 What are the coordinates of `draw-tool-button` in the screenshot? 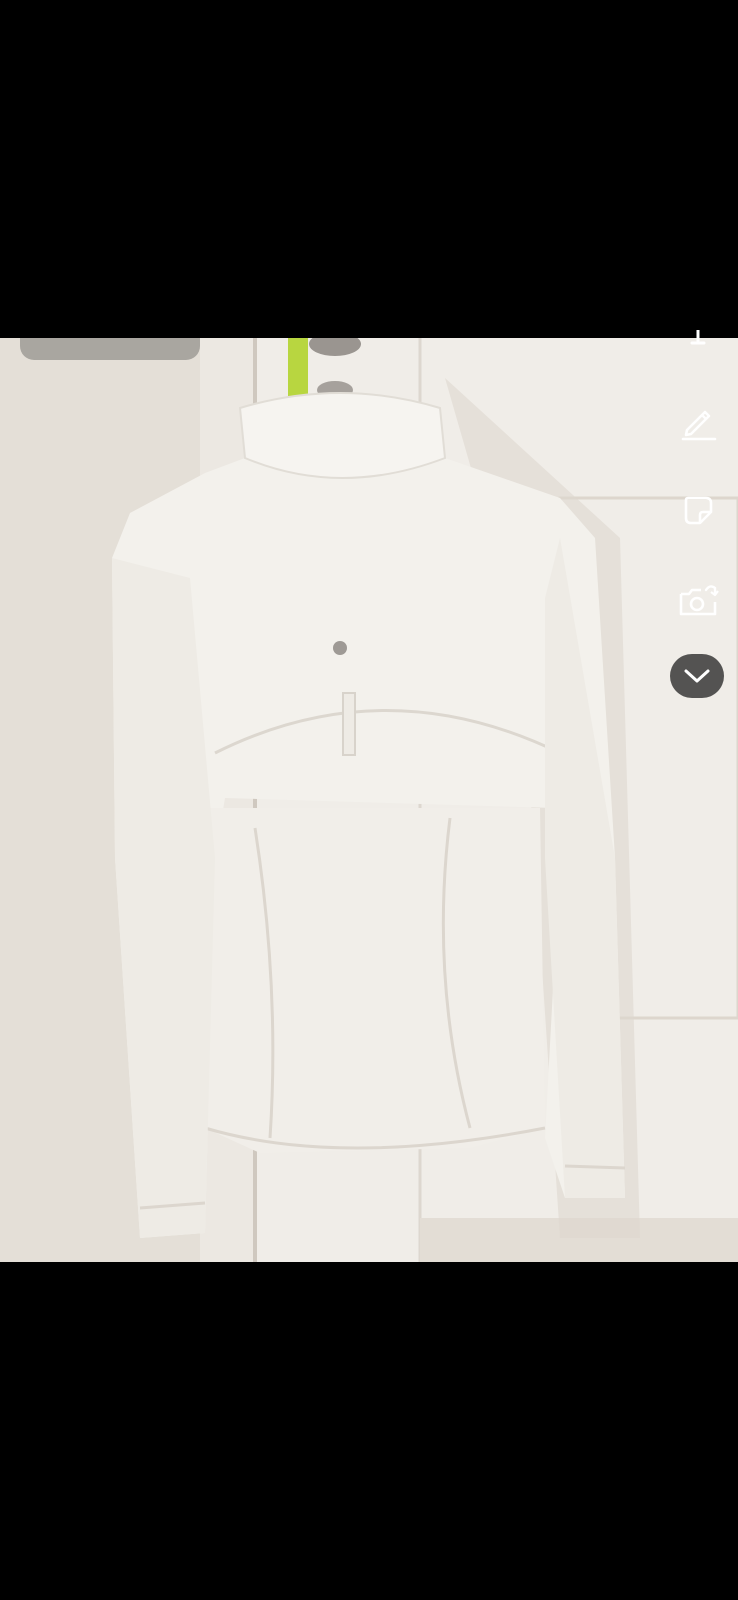 It's located at (698, 422).